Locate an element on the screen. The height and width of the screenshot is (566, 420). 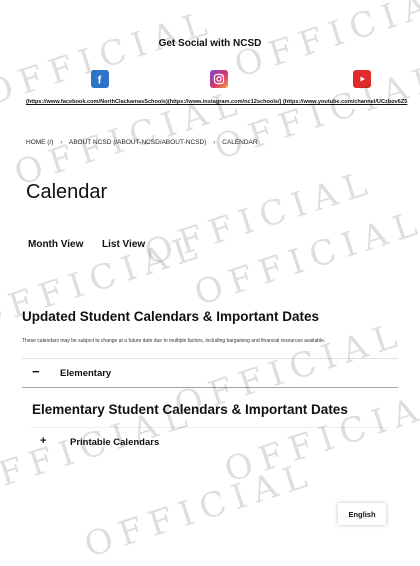
facebook-link: f is located at coordinates (100, 79).